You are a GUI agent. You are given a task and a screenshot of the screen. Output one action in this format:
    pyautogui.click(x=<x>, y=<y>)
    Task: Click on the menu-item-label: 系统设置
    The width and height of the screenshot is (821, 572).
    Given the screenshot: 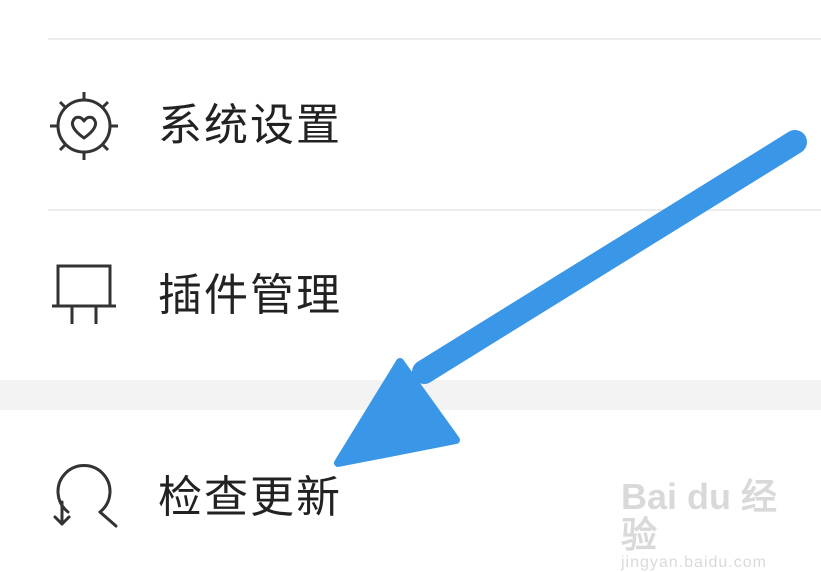 What is the action you would take?
    pyautogui.click(x=250, y=125)
    